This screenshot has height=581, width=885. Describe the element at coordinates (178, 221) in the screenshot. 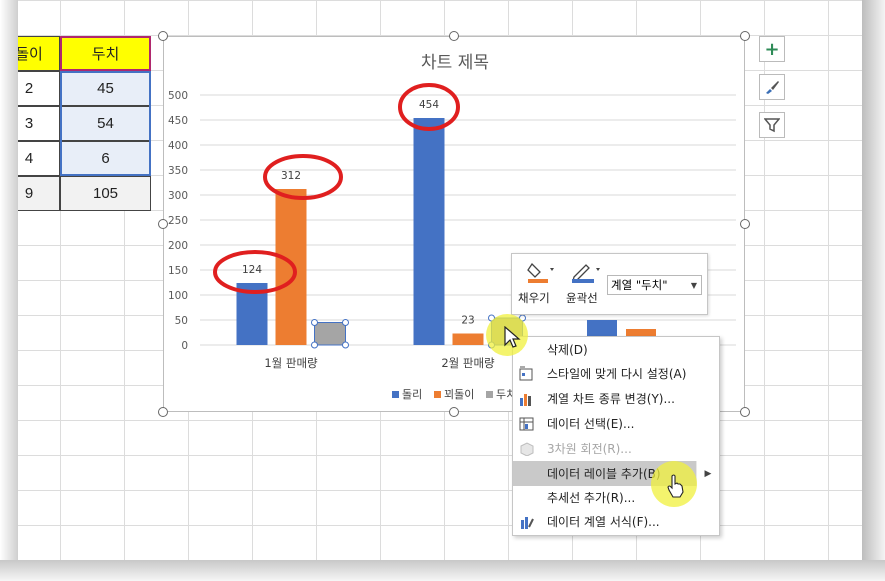

I see `y-tick-label: 250` at that location.